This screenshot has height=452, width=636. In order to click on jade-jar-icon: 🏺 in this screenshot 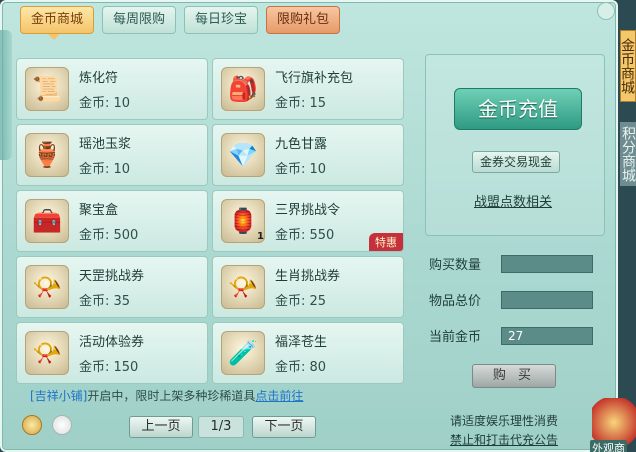, I will do `click(47, 155)`.